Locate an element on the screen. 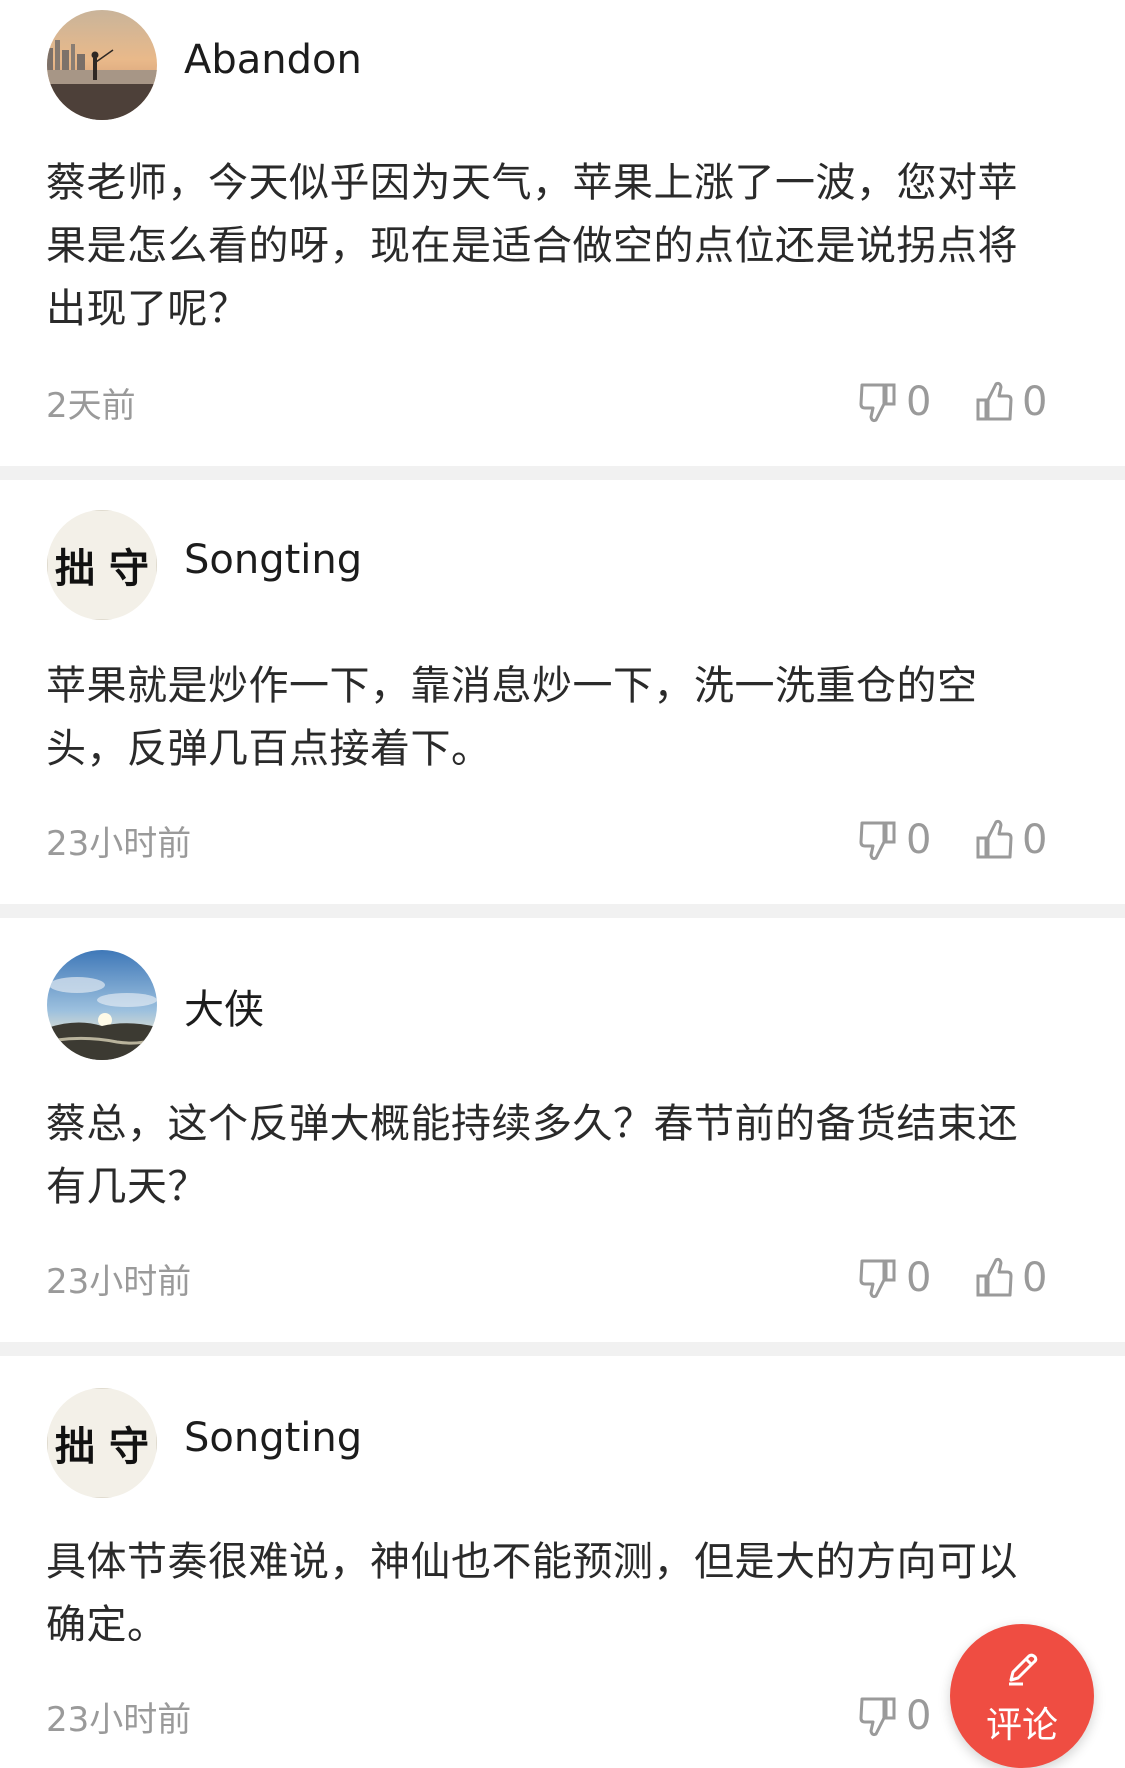  comment-text: 具体节奏很难说，神仙也不能预测，但是大的方向可以确定。 is located at coordinates (532, 1593).